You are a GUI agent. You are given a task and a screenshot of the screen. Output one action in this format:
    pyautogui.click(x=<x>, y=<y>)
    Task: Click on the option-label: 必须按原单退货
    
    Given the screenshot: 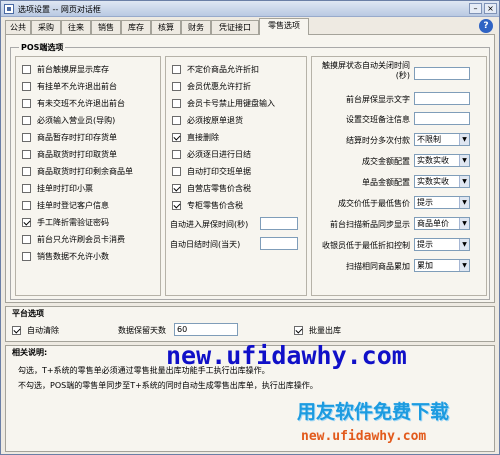 What is the action you would take?
    pyautogui.click(x=215, y=120)
    